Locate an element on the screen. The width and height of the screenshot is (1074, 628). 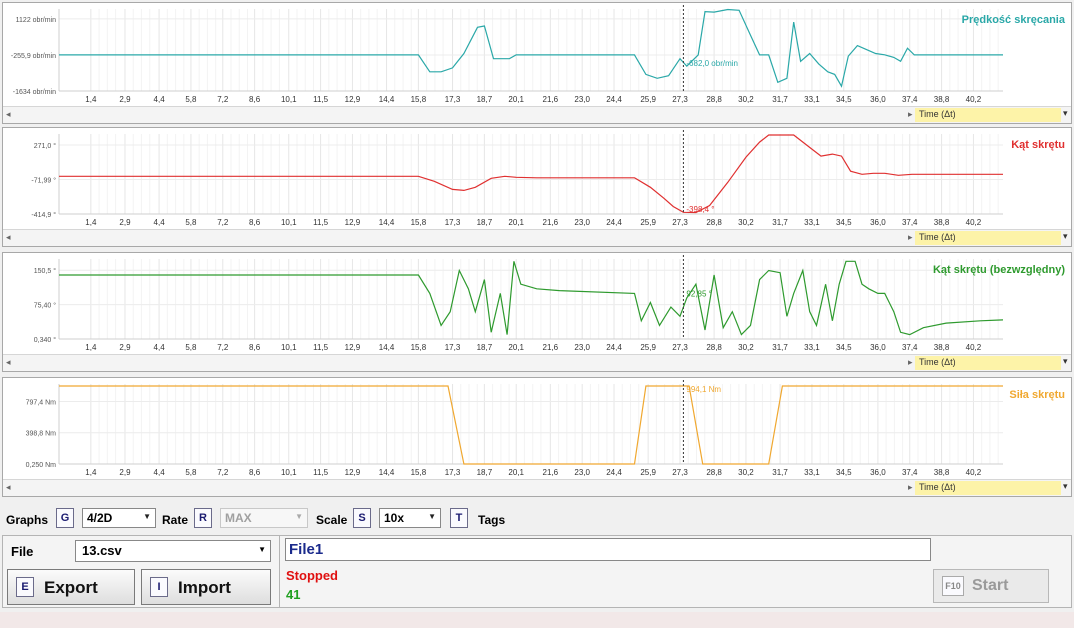
rate-select: MAX ▼ is located at coordinates (264, 518).